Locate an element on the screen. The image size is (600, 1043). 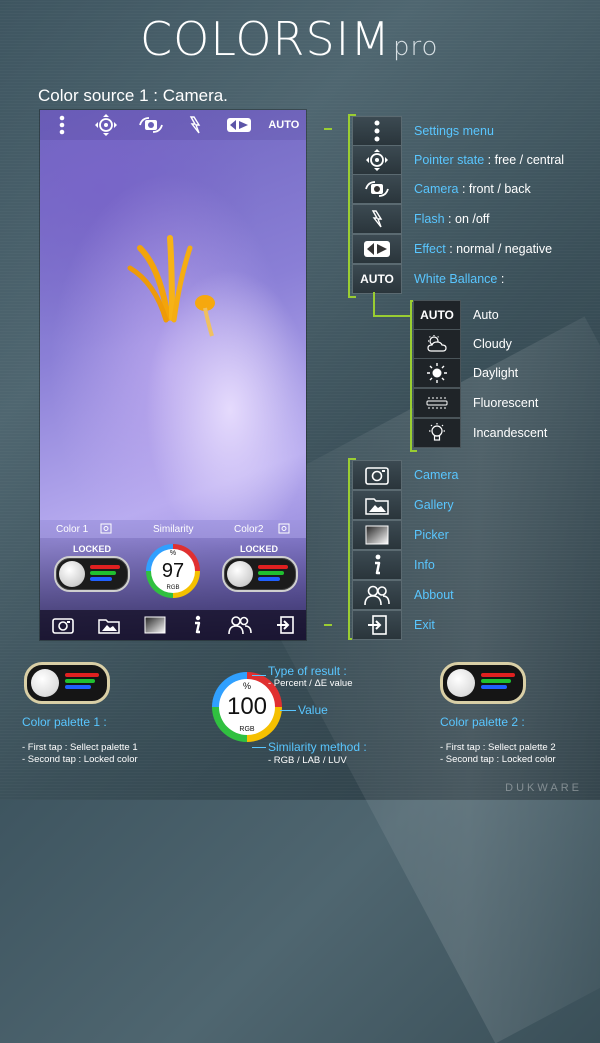
gauge-method: RGB is located at coordinates (173, 588).